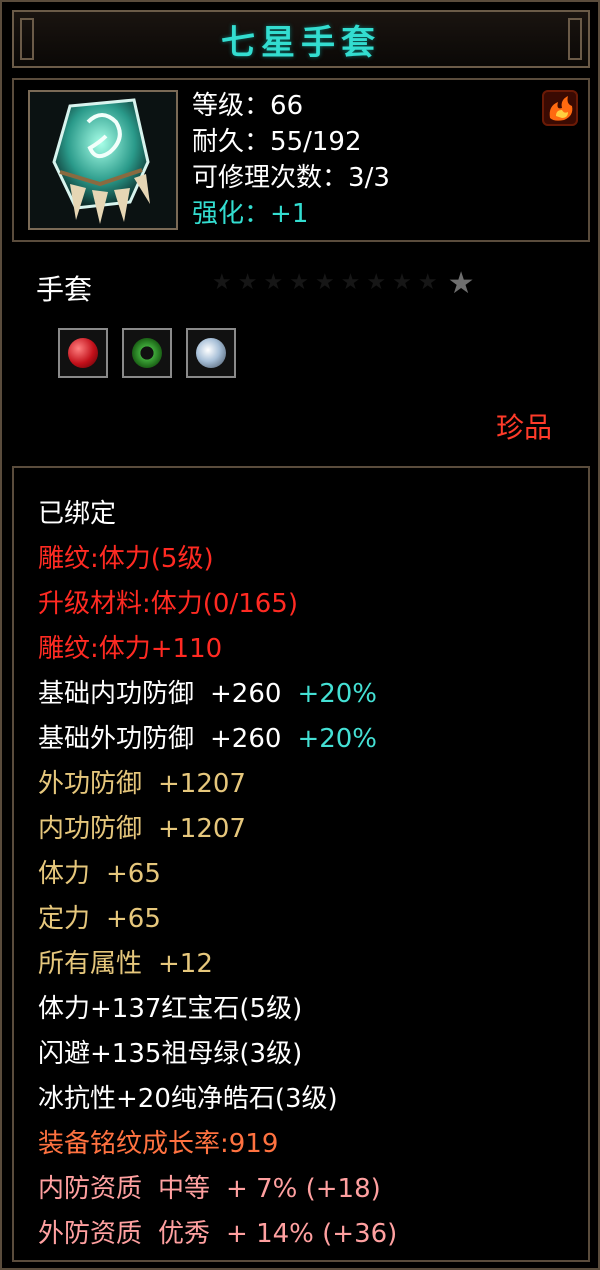 The width and height of the screenshot is (600, 1270). I want to click on white-gem-icon, so click(211, 353).